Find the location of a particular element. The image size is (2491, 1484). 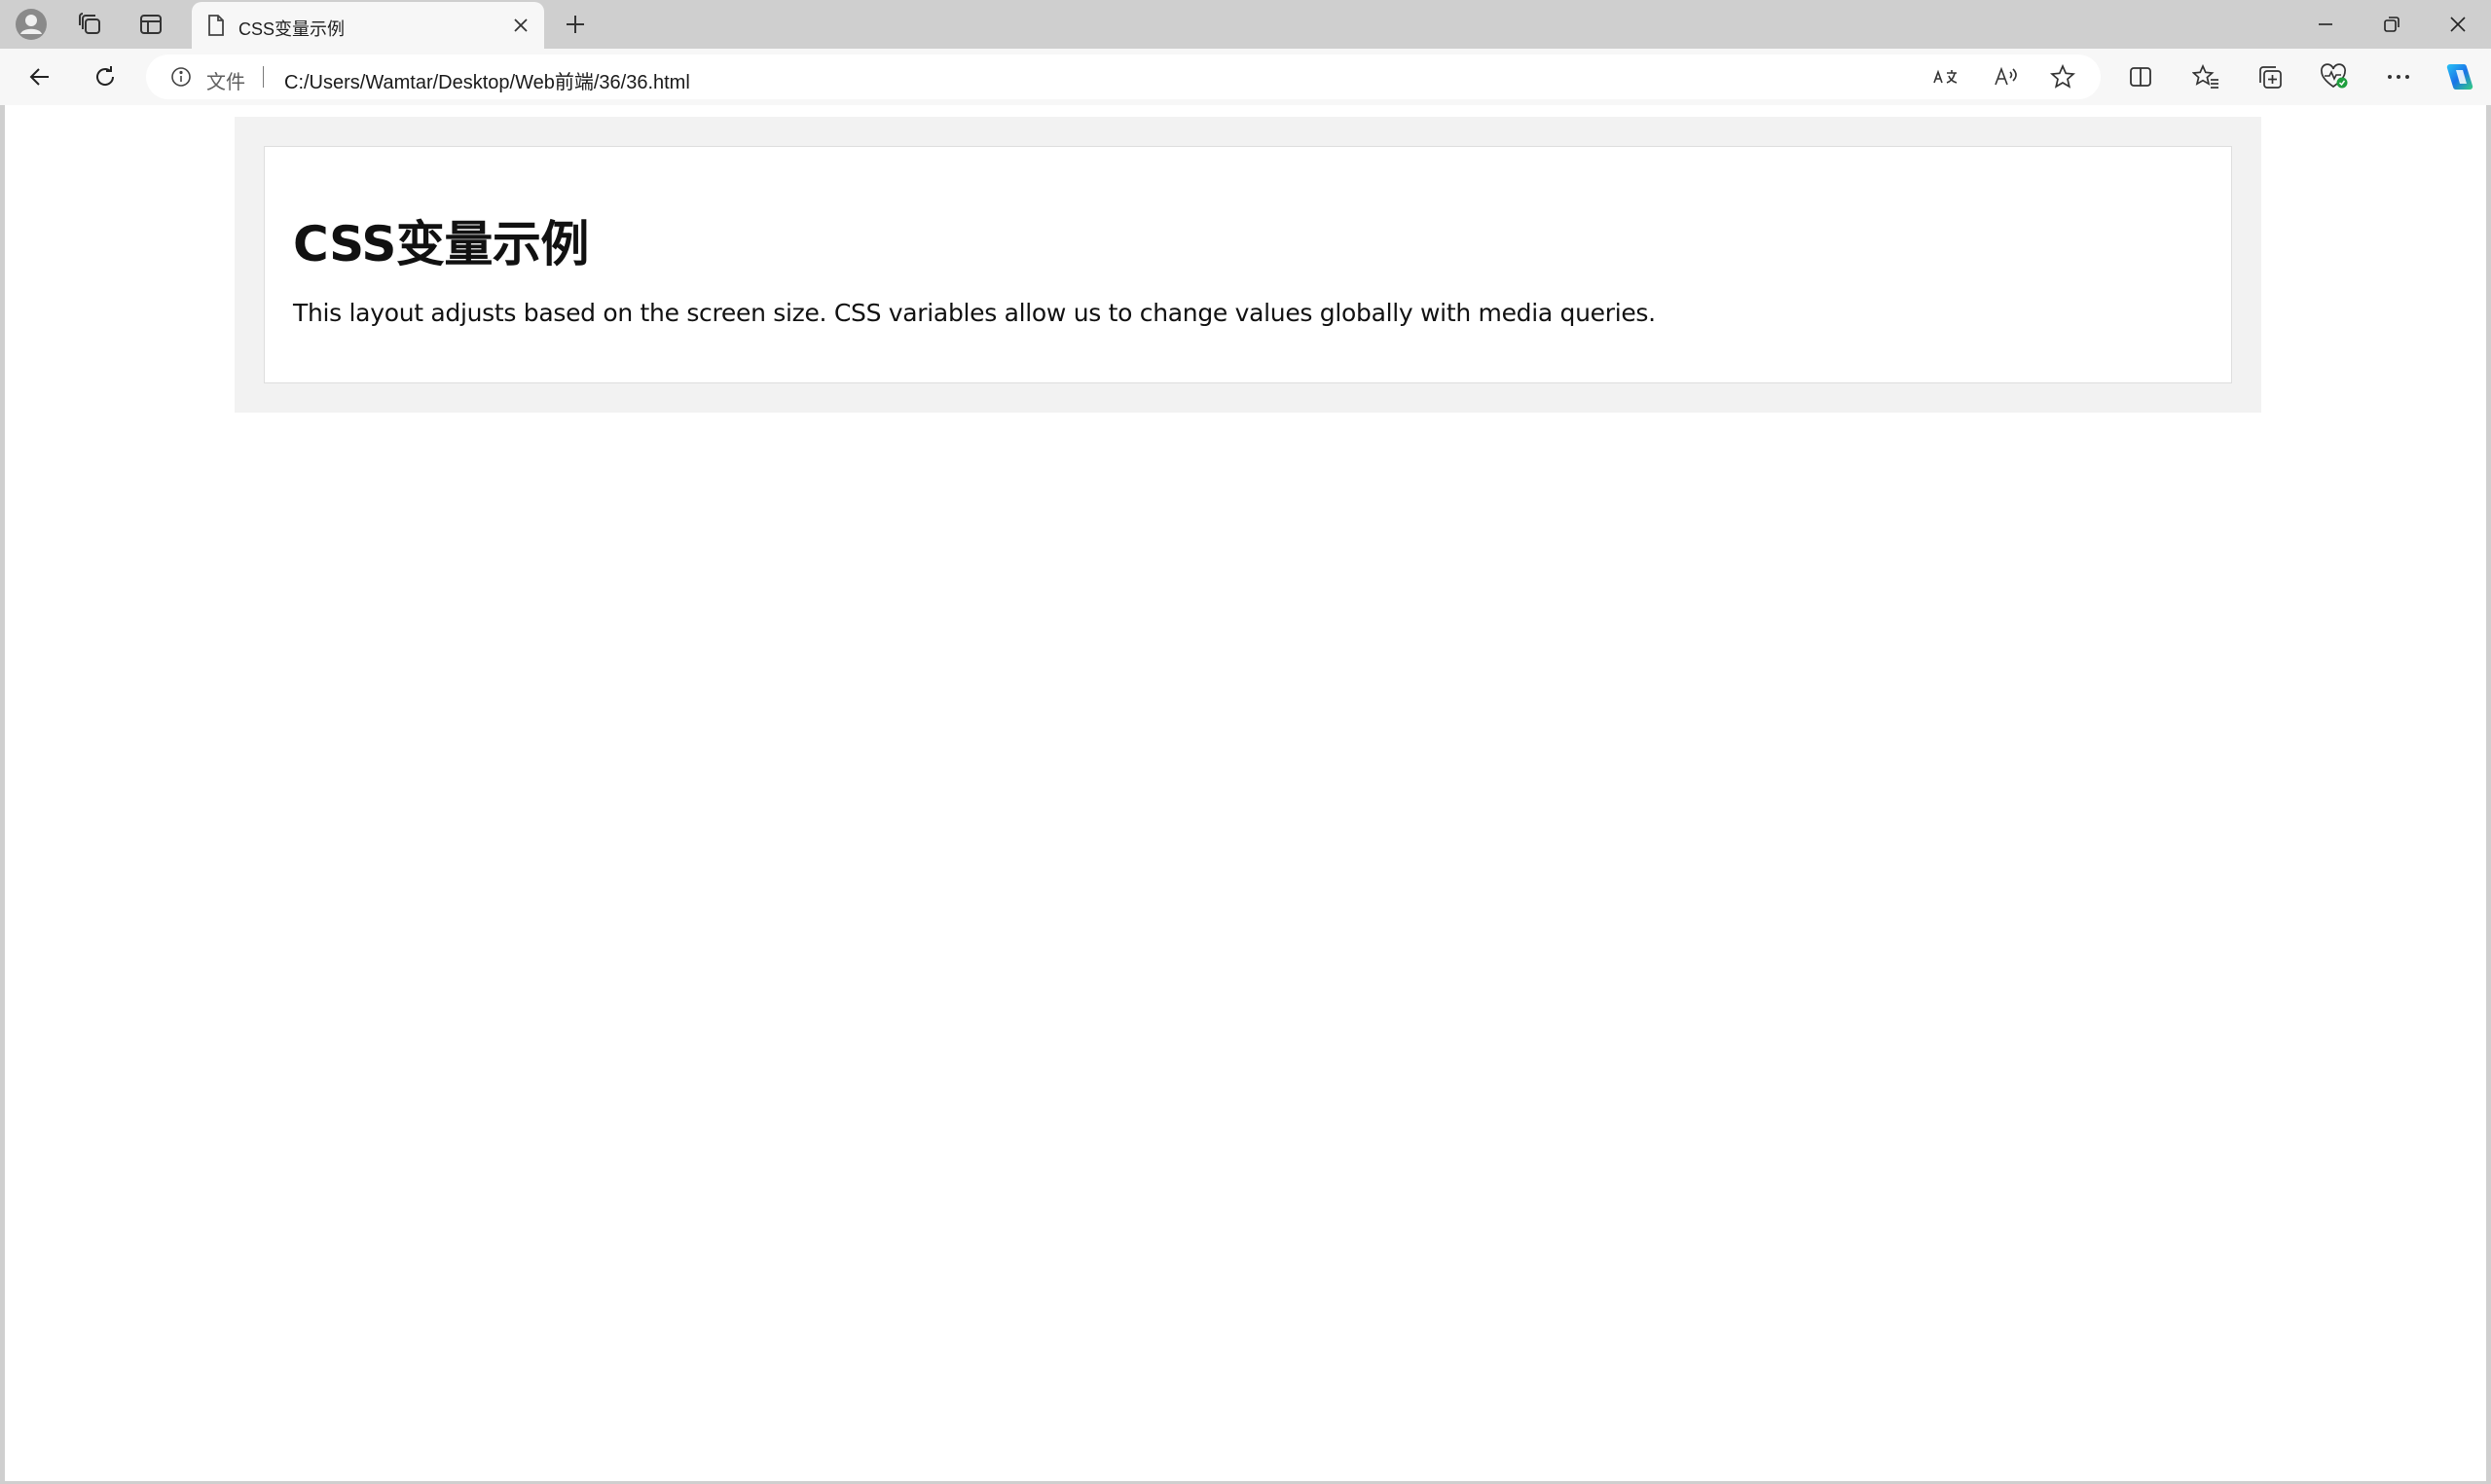

restore-icon is located at coordinates (2391, 24).